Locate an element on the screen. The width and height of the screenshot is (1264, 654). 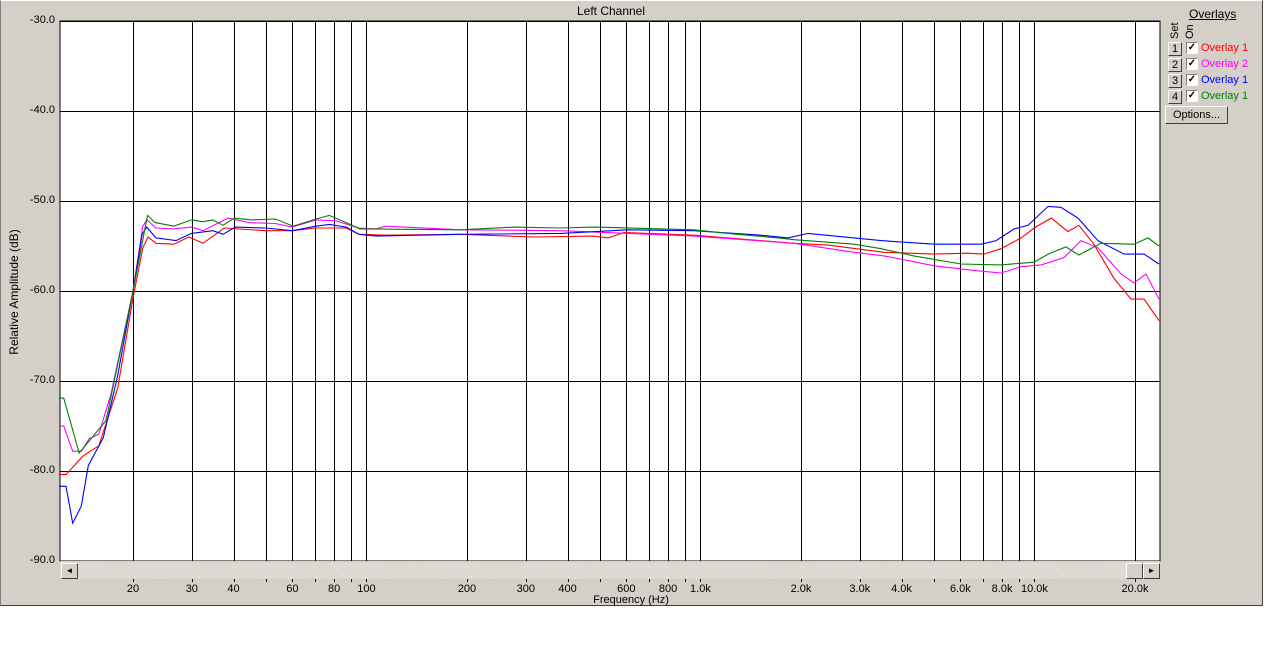
set-column-label: Set is located at coordinates (1175, 30).